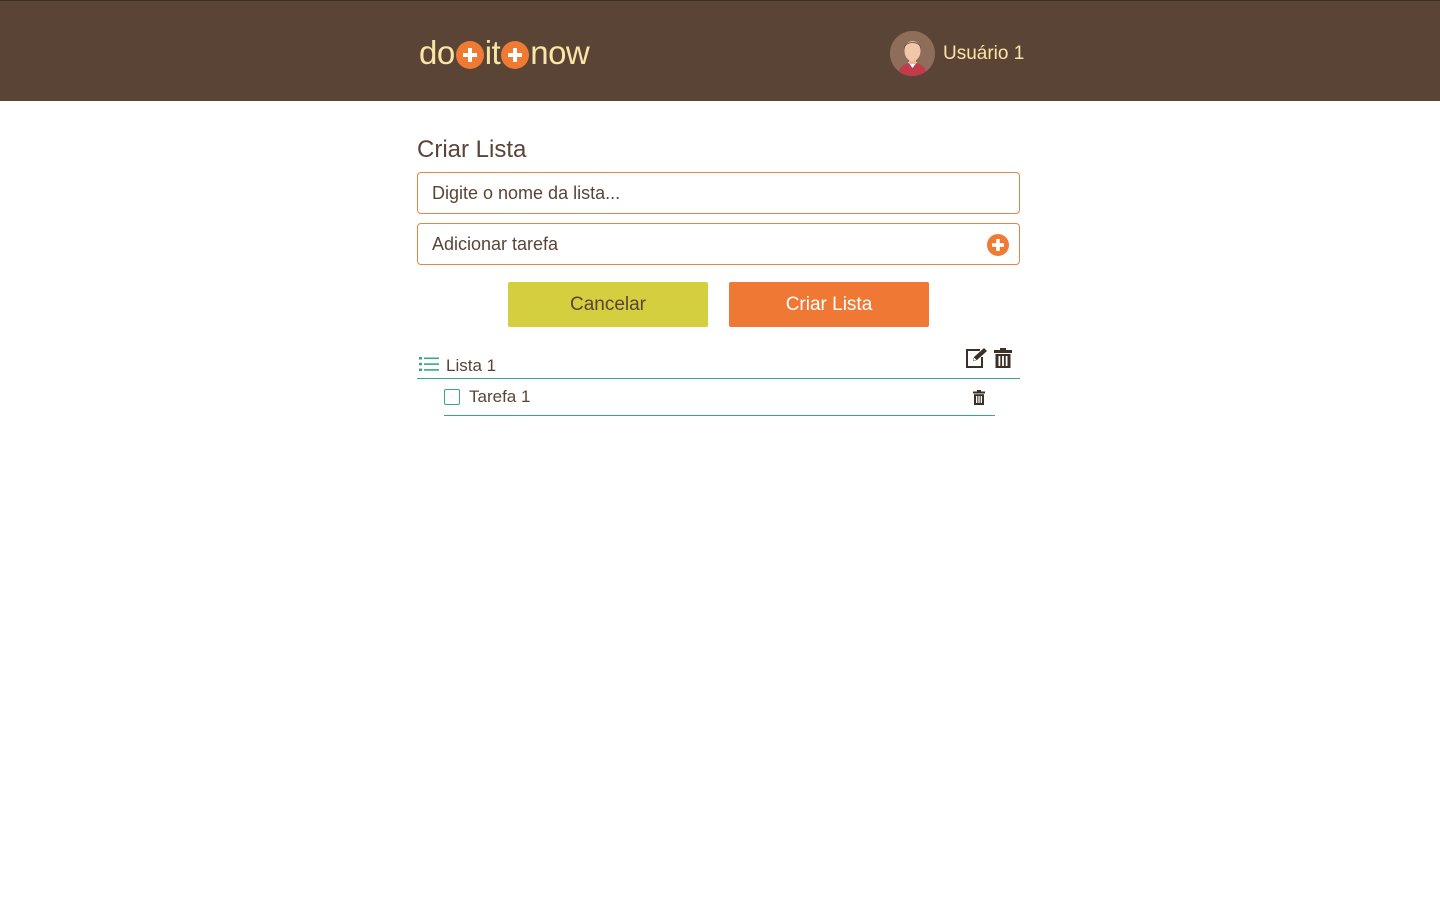 Image resolution: width=1440 pixels, height=900 pixels. I want to click on list-name-field, so click(718, 193).